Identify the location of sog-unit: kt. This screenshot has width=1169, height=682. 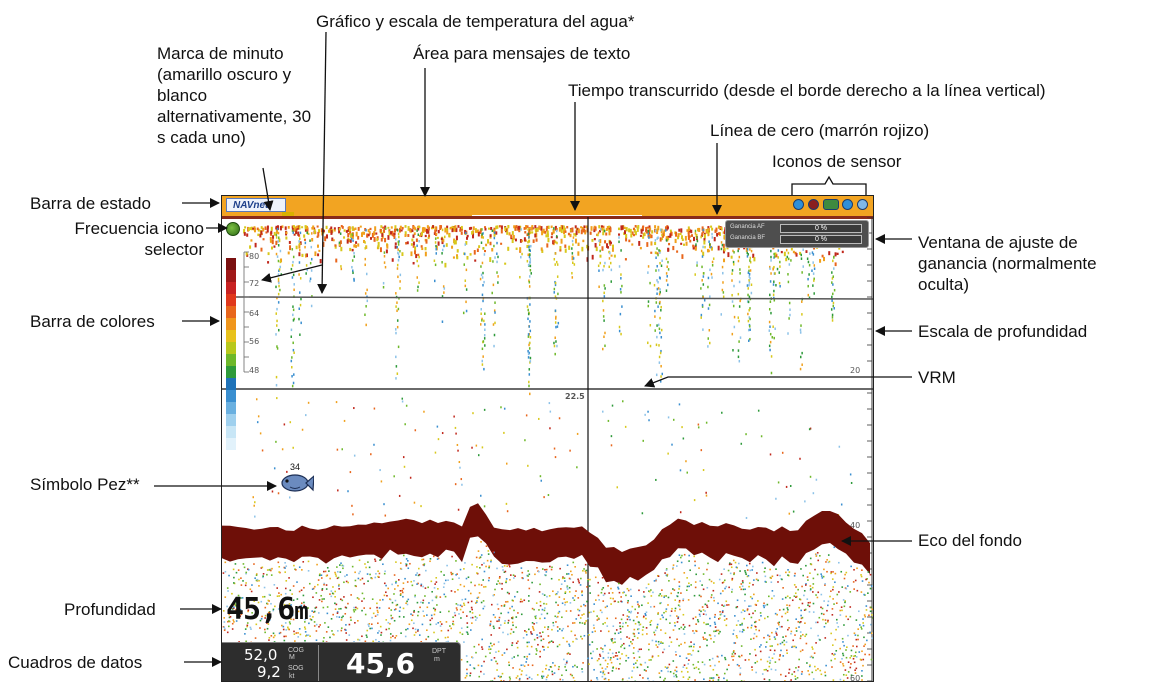
(292, 676).